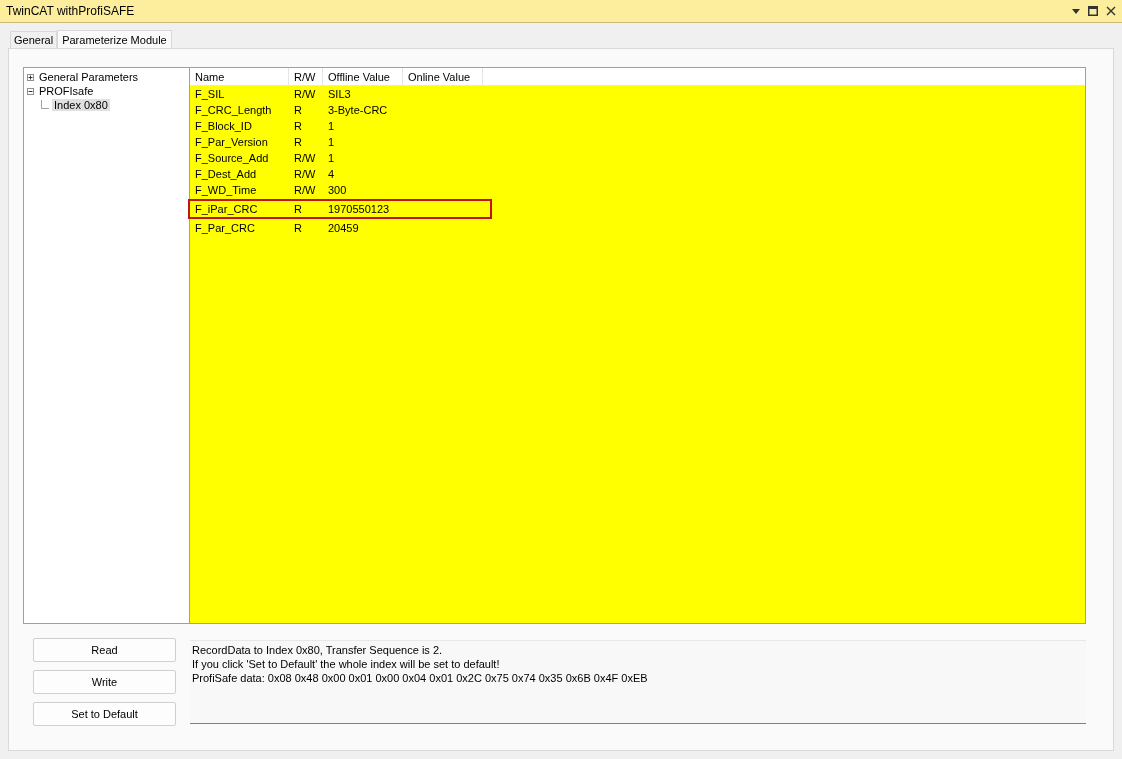 Image resolution: width=1122 pixels, height=759 pixels. I want to click on table-cell-text: F_Source_Add, so click(232, 158).